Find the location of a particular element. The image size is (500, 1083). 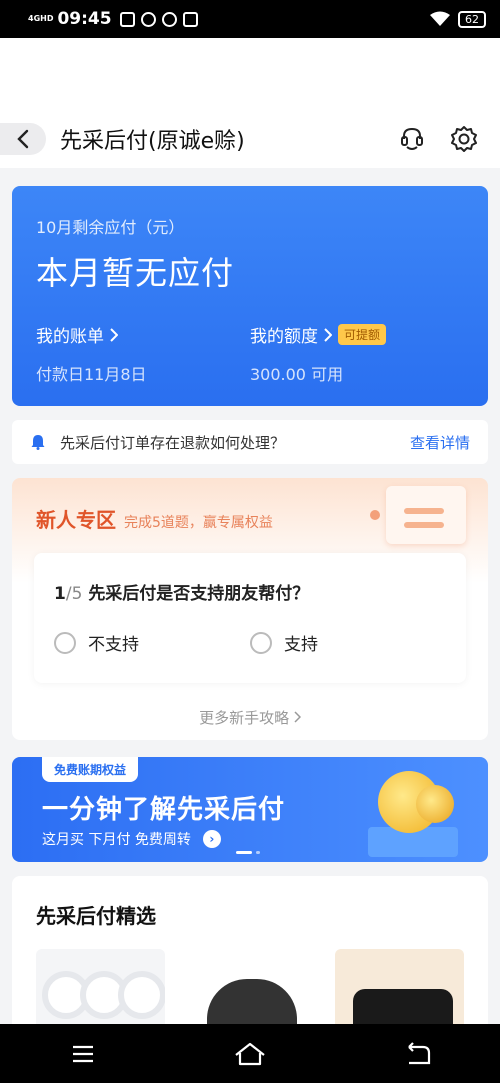

featured-products: 先采后付精选 is located at coordinates (250, 956).